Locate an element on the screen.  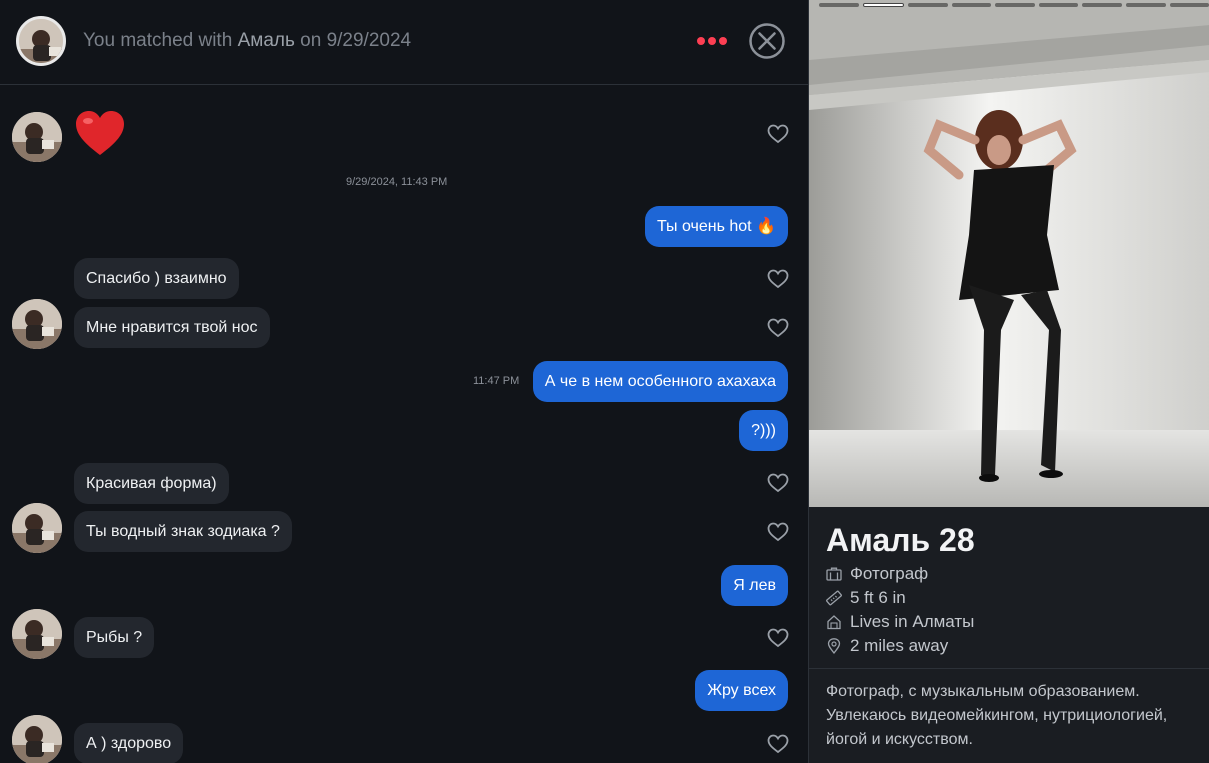
match-date: 9/29/2024 is located at coordinates (369, 40).